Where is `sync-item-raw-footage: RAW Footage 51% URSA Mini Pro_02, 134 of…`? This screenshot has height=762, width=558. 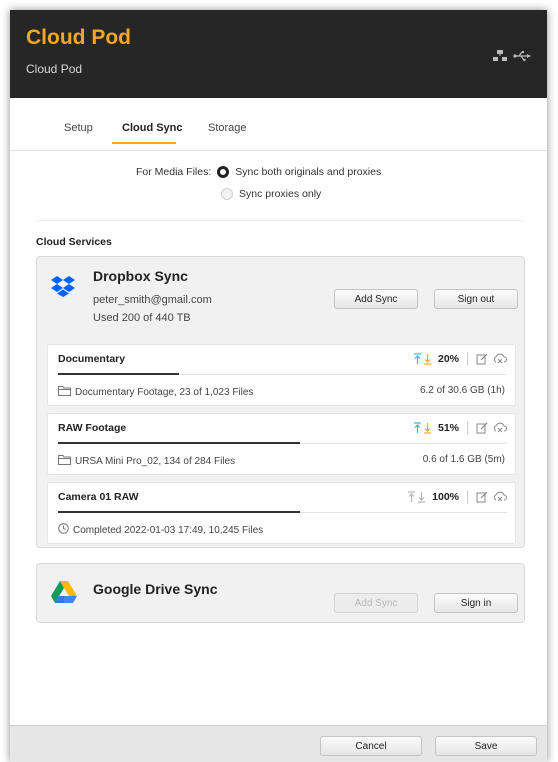
sync-item-raw-footage: RAW Footage 51% URSA Mini Pro_02, 134 of… is located at coordinates (281, 444).